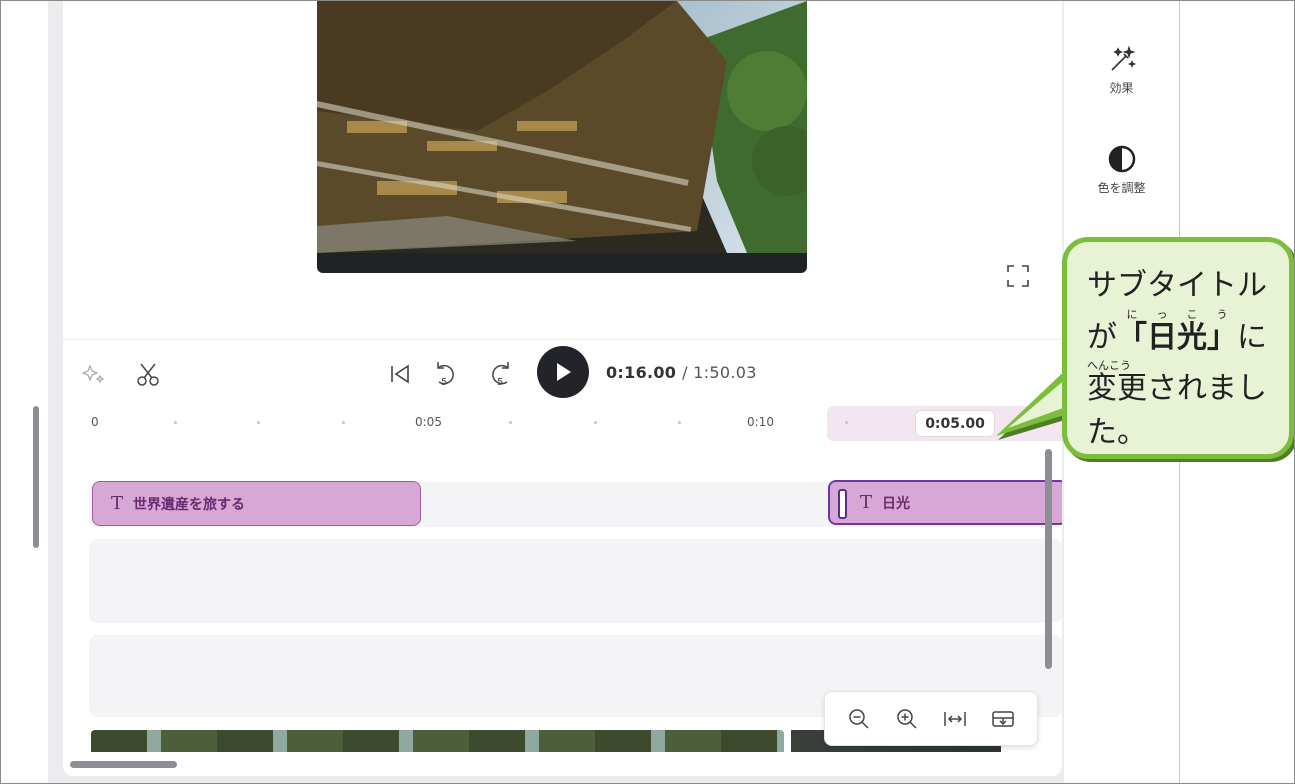 The image size is (1295, 784). I want to click on zoom-toolbar, so click(931, 718).